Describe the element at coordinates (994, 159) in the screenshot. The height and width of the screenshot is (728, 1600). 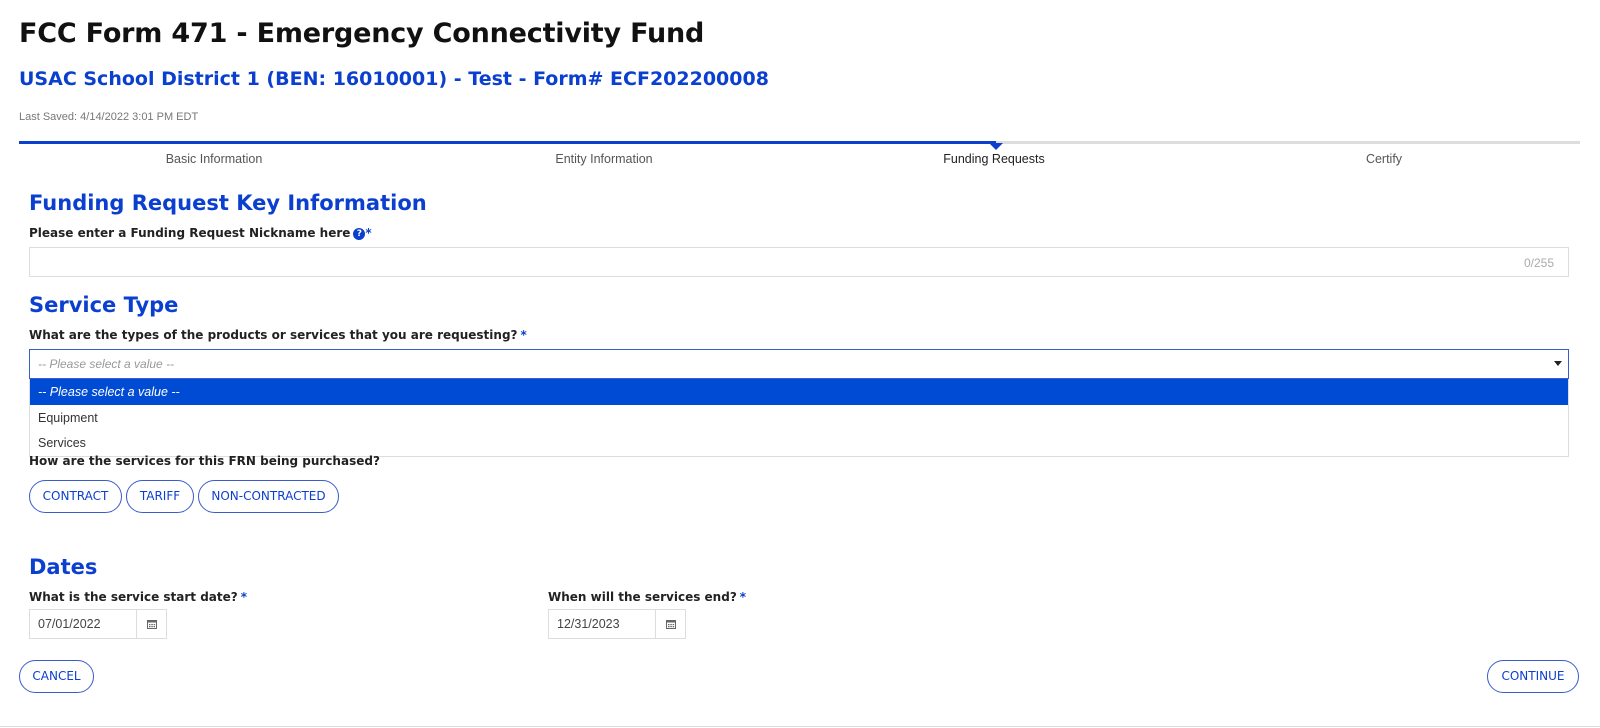
I see `step-funding-requests: Funding Requests` at that location.